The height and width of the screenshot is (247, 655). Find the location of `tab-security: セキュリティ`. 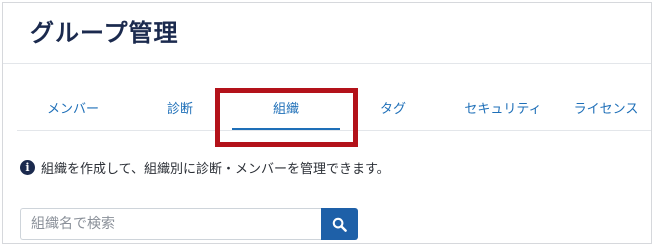

tab-security: セキュリティ is located at coordinates (503, 110).